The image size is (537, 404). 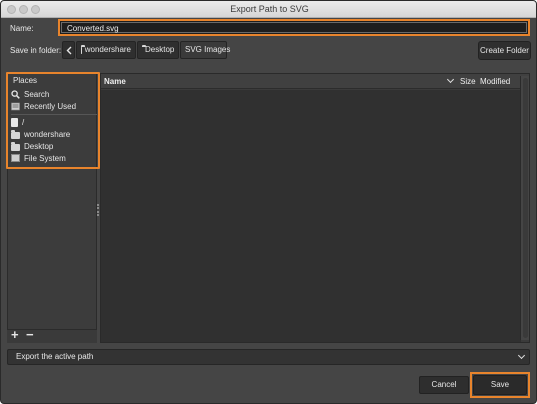 What do you see at coordinates (468, 81) in the screenshot?
I see `column-size: Size` at bounding box center [468, 81].